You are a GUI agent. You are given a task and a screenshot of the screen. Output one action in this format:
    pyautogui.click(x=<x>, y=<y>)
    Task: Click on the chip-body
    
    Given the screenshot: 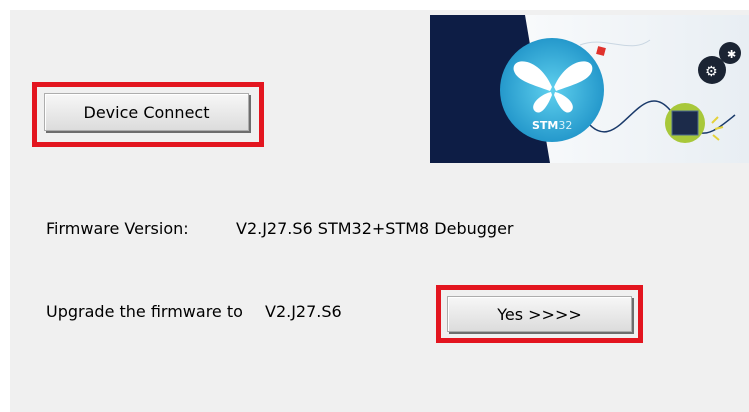 What is the action you would take?
    pyautogui.click(x=685, y=123)
    